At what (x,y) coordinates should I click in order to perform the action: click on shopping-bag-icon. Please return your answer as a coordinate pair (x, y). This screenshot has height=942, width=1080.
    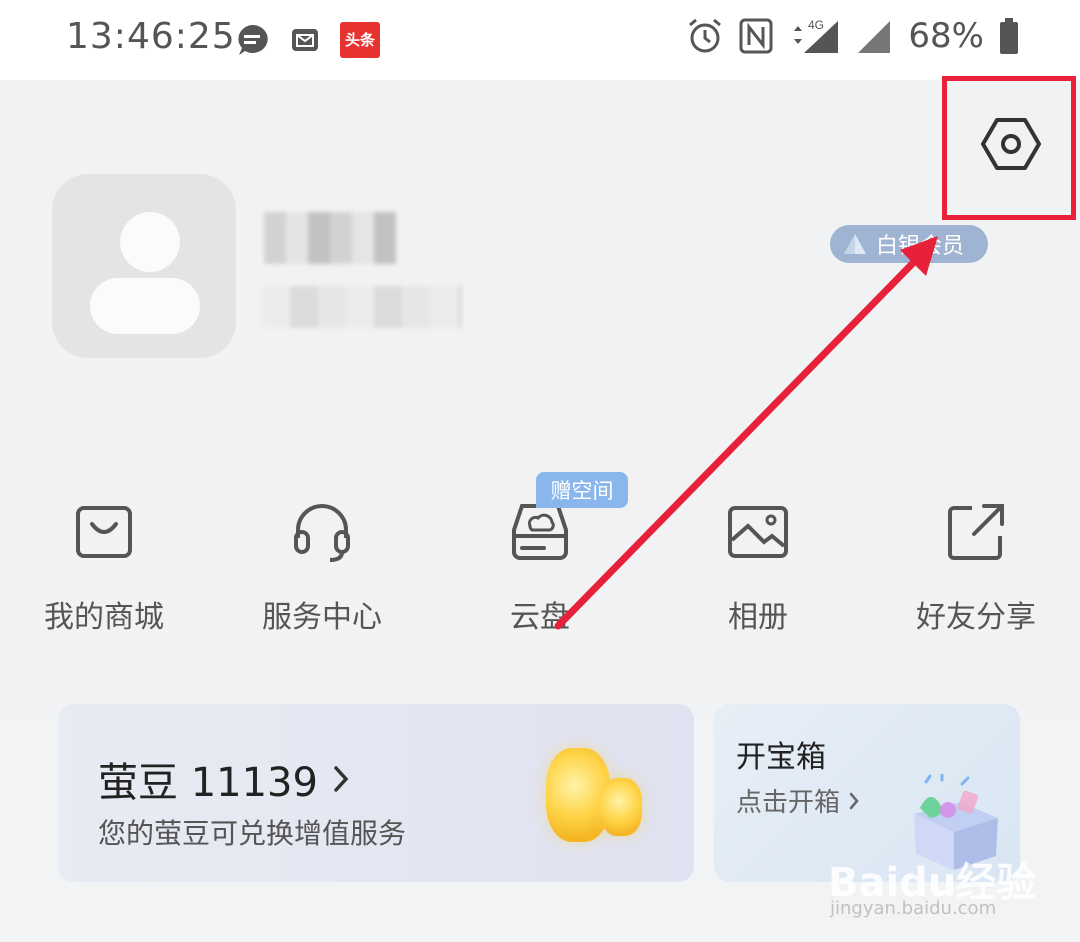
    Looking at the image, I should click on (104, 532).